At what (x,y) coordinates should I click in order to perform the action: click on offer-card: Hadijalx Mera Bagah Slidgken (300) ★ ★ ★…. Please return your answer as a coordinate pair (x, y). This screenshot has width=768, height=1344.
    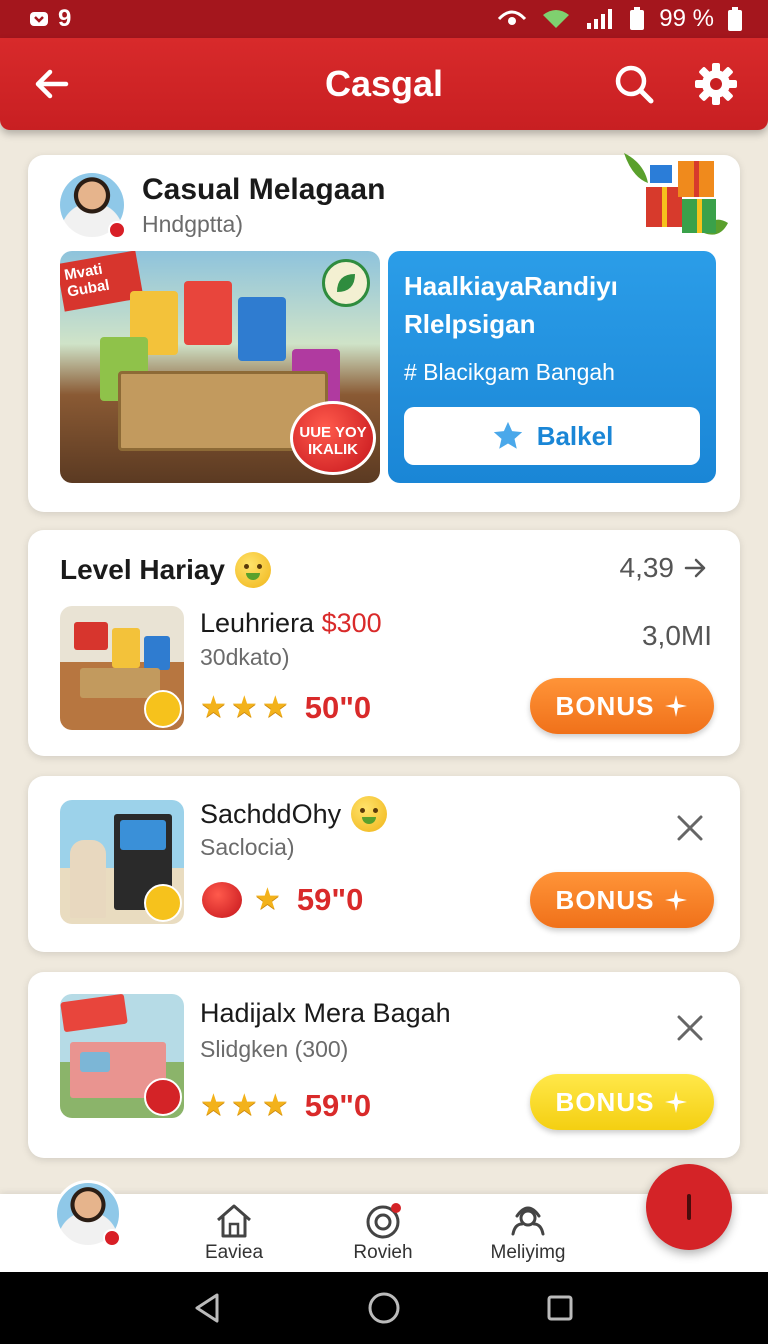
    Looking at the image, I should click on (384, 1065).